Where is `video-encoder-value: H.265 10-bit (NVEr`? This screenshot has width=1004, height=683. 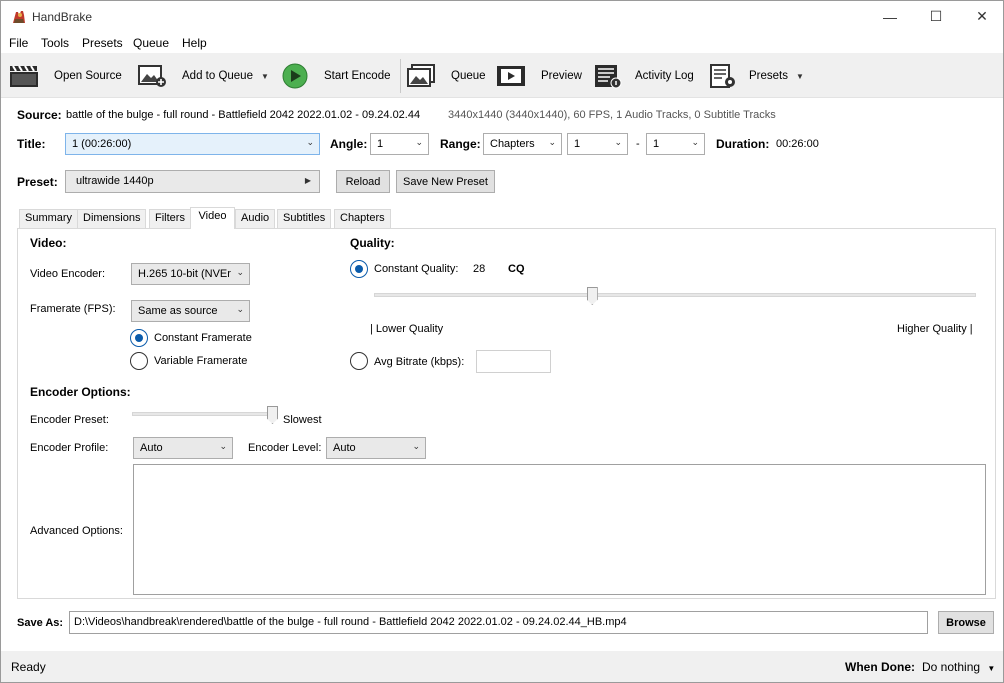
video-encoder-value: H.265 10-bit (NVEr is located at coordinates (184, 274).